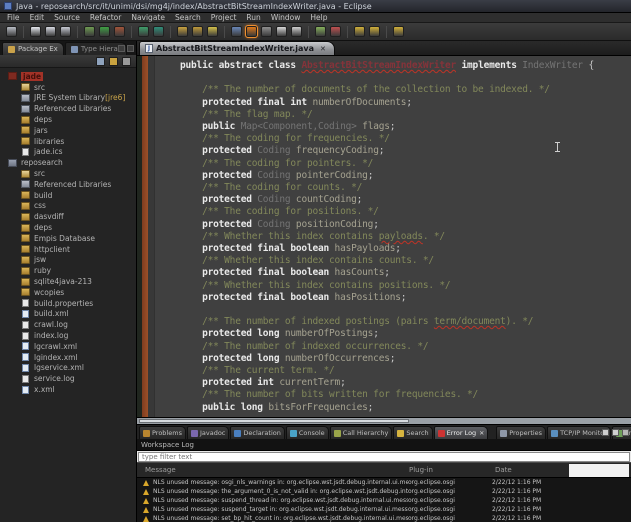  Describe the element at coordinates (162, 432) in the screenshot. I see `tab-problems: Problems` at that location.